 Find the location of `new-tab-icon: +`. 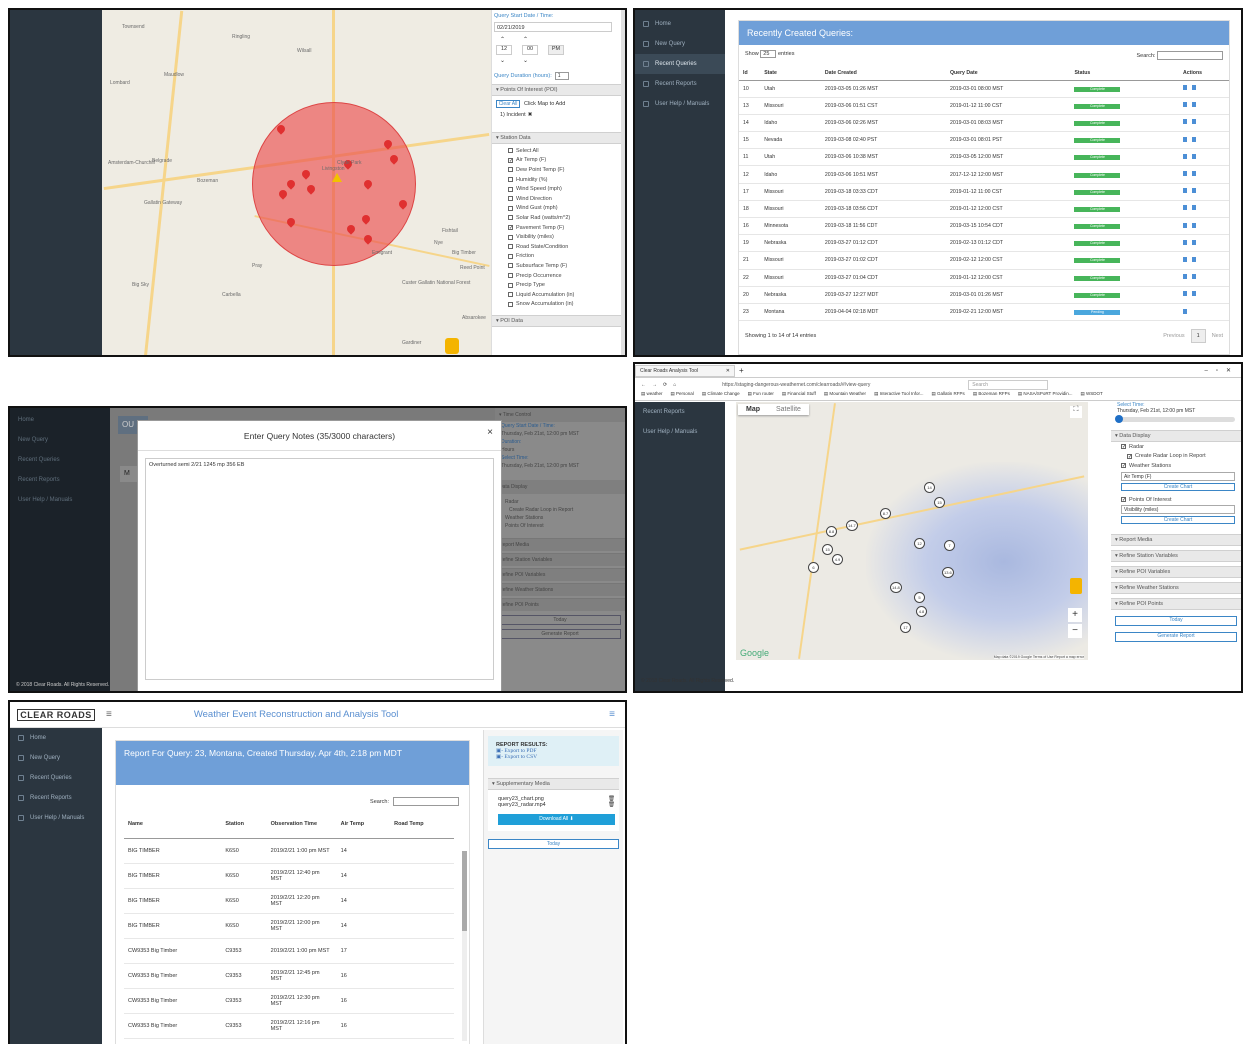

new-tab-icon: + is located at coordinates (741, 370).